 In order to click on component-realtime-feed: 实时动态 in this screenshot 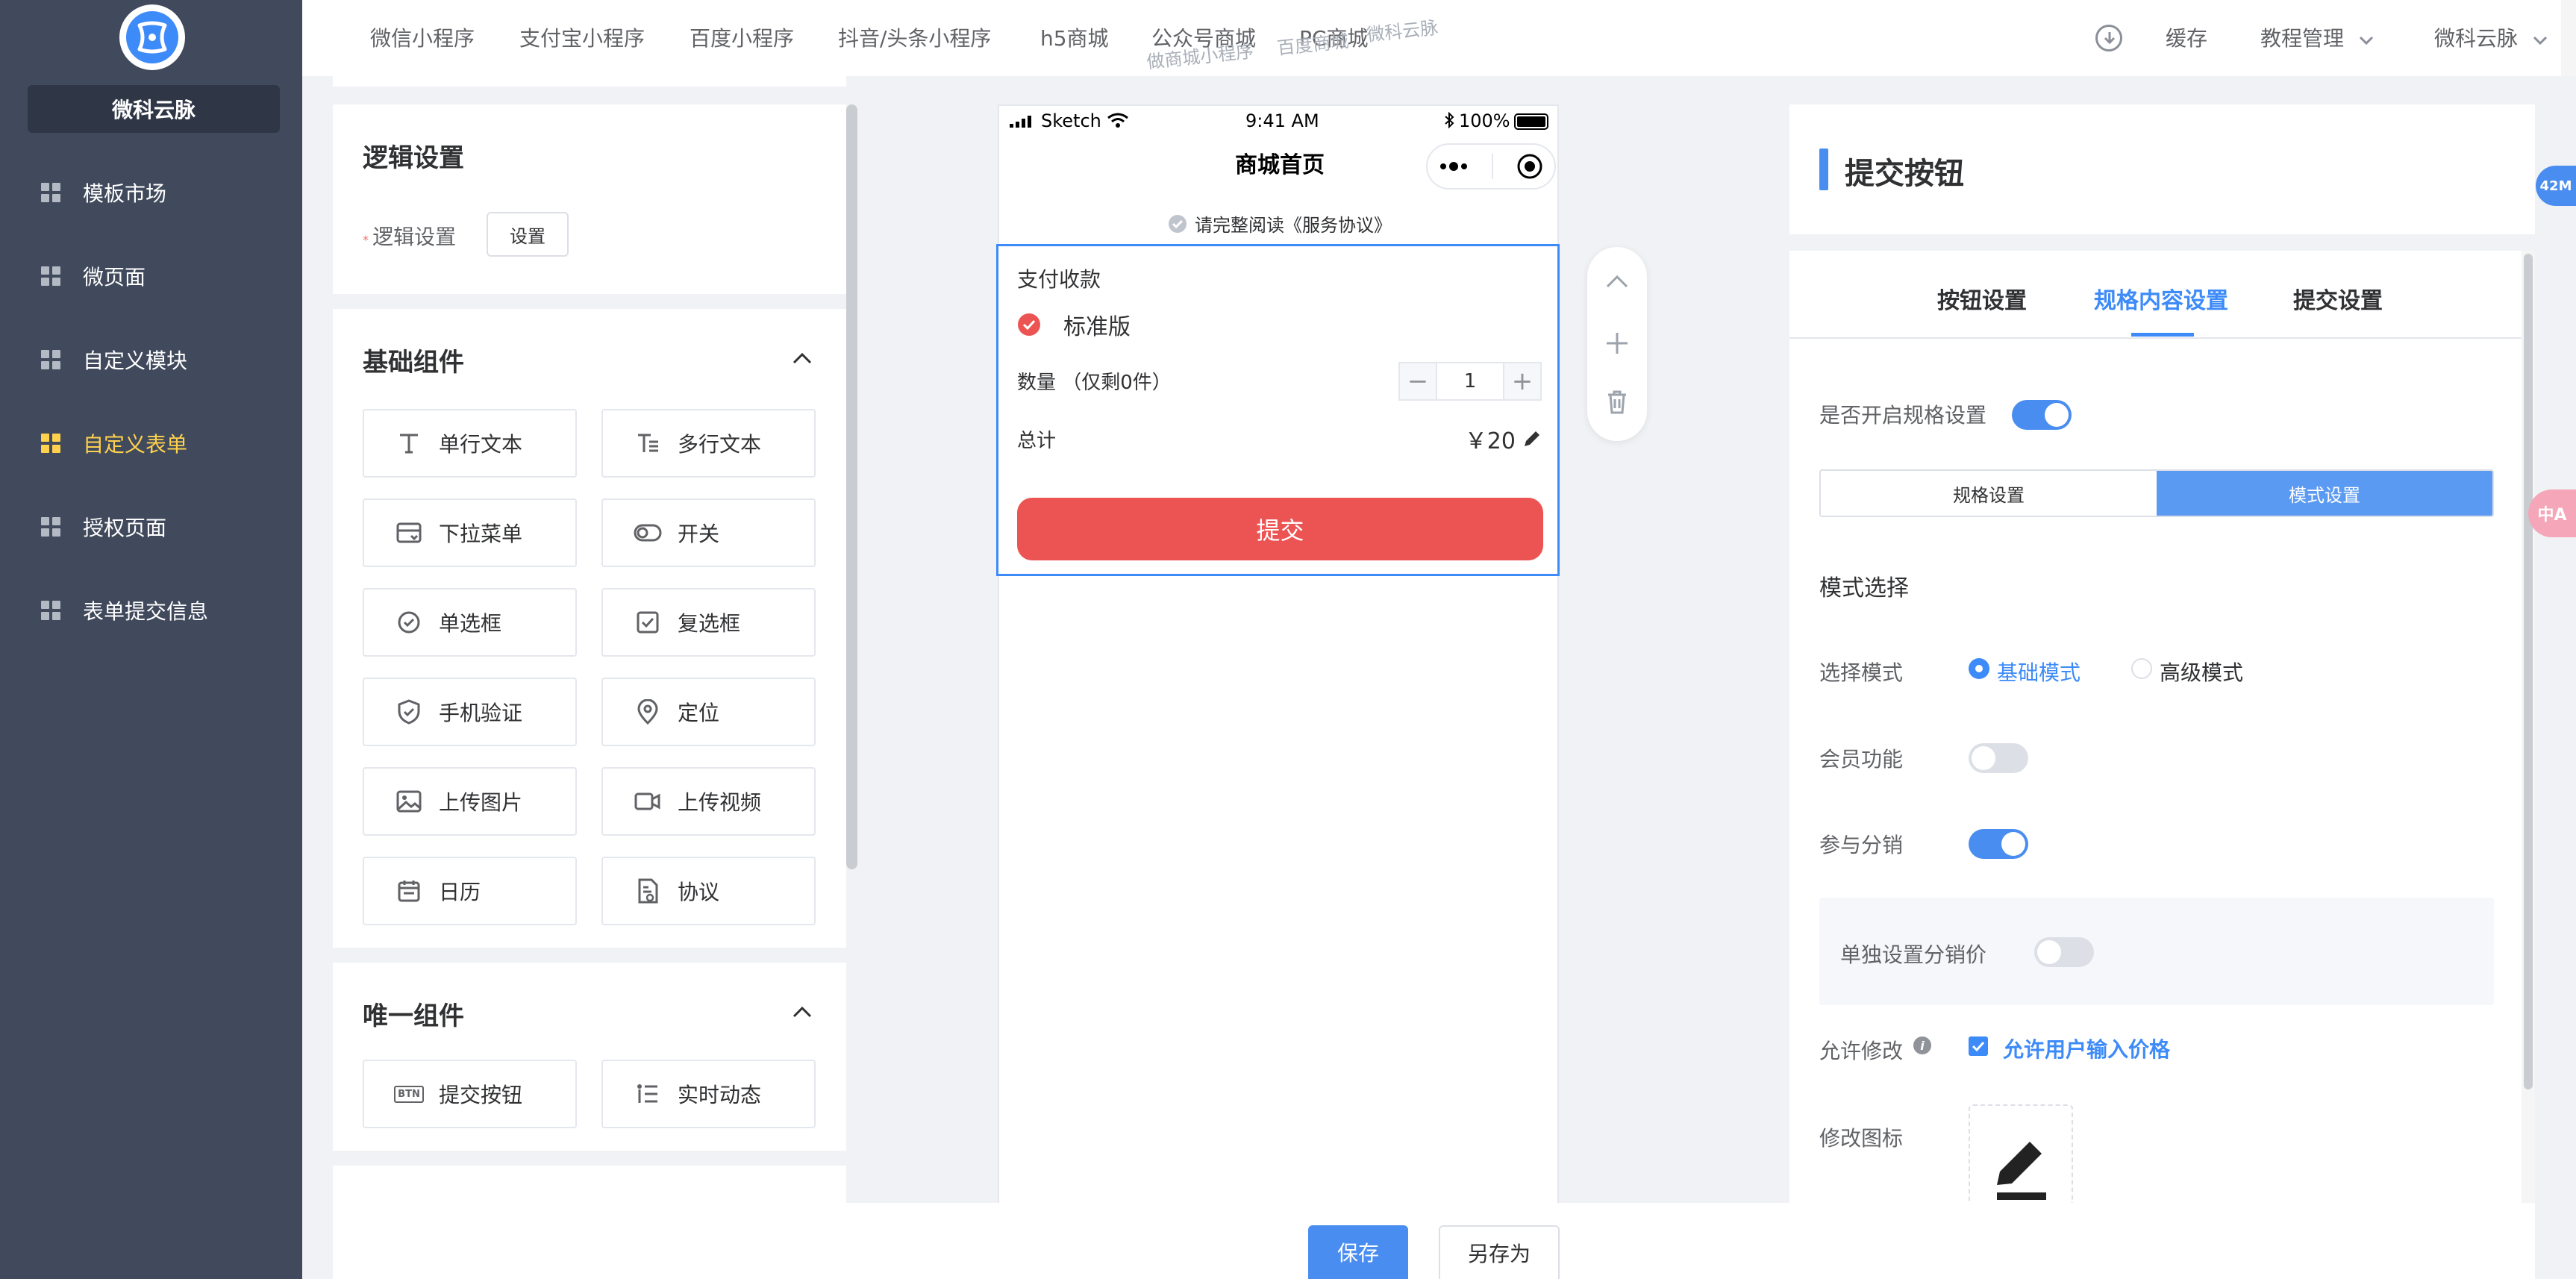, I will do `click(708, 1094)`.